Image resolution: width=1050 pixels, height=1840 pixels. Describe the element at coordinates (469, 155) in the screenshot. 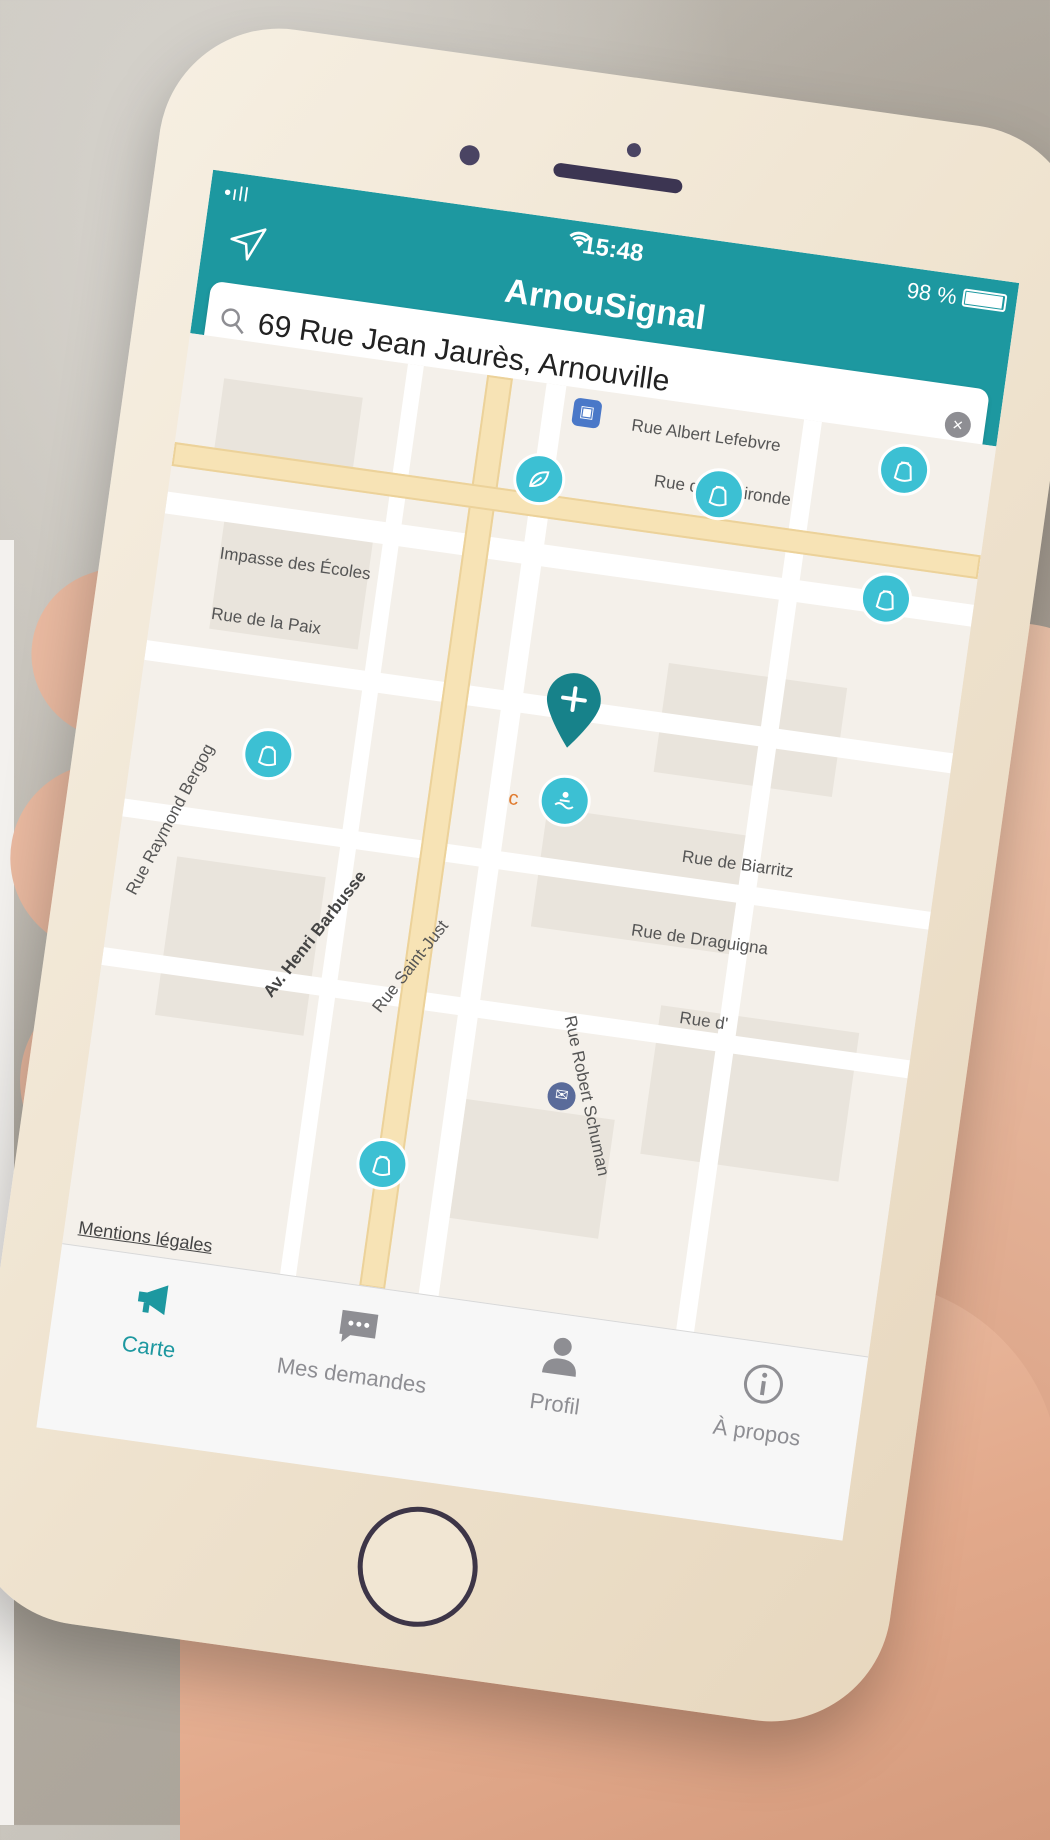

I see `front-camera` at that location.